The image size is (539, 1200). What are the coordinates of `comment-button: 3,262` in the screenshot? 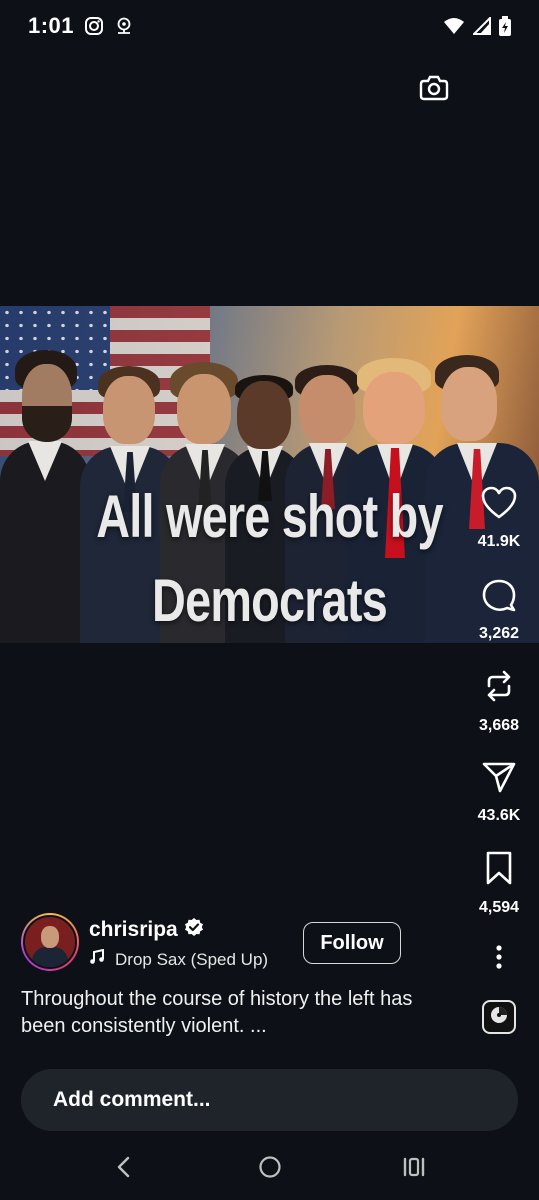 It's located at (499, 610).